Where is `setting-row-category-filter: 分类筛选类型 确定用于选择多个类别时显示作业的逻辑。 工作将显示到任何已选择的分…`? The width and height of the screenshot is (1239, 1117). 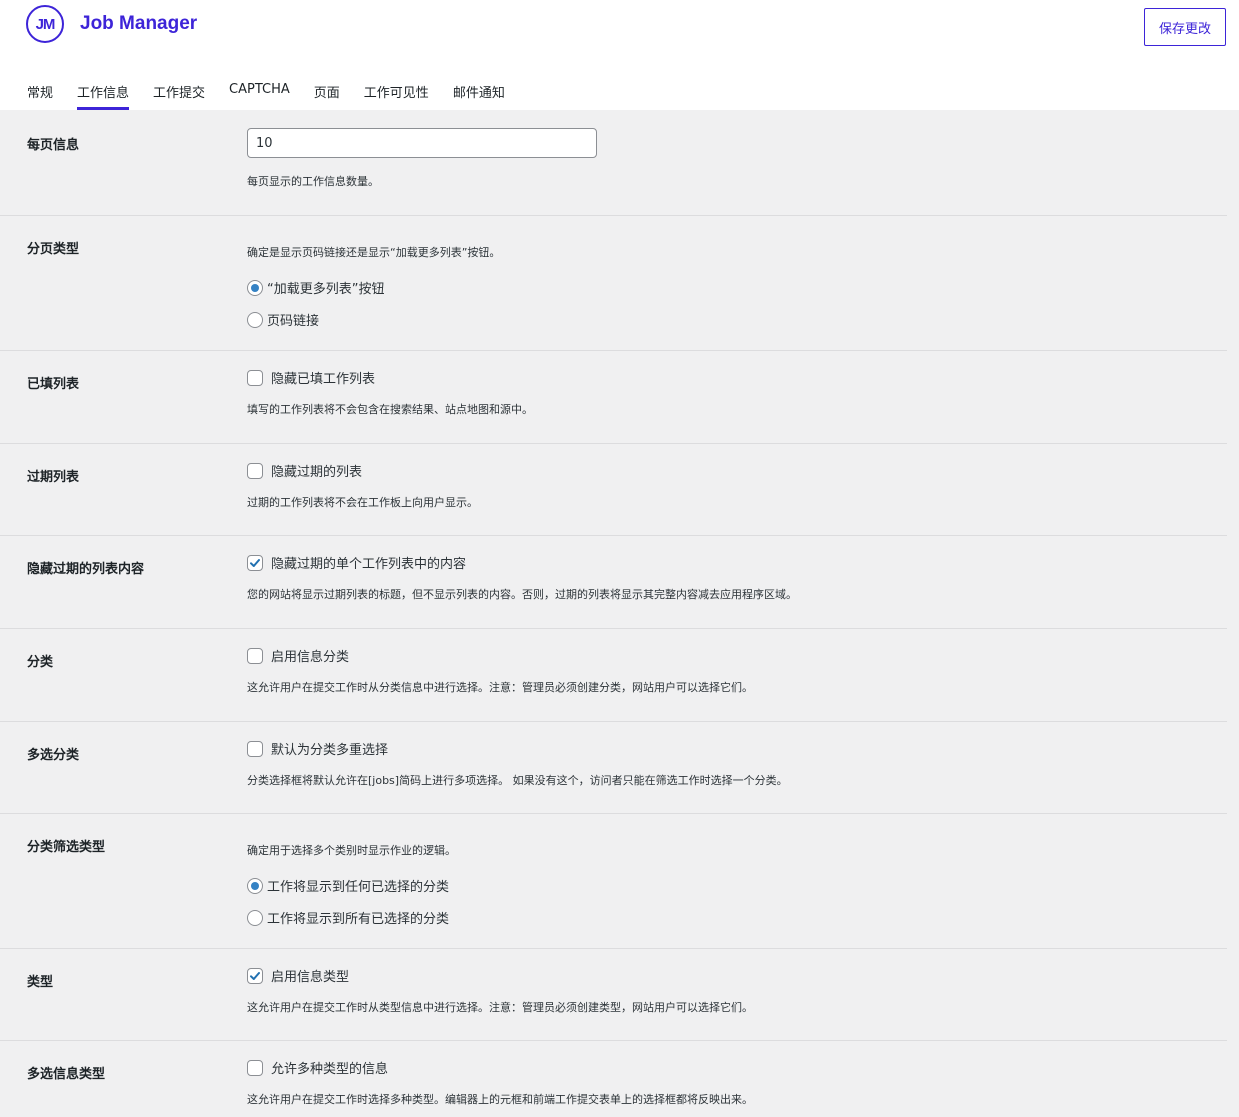
setting-row-category-filter: 分类筛选类型 确定用于选择多个类别时显示作业的逻辑。 工作将显示到任何已选择的分… is located at coordinates (613, 881).